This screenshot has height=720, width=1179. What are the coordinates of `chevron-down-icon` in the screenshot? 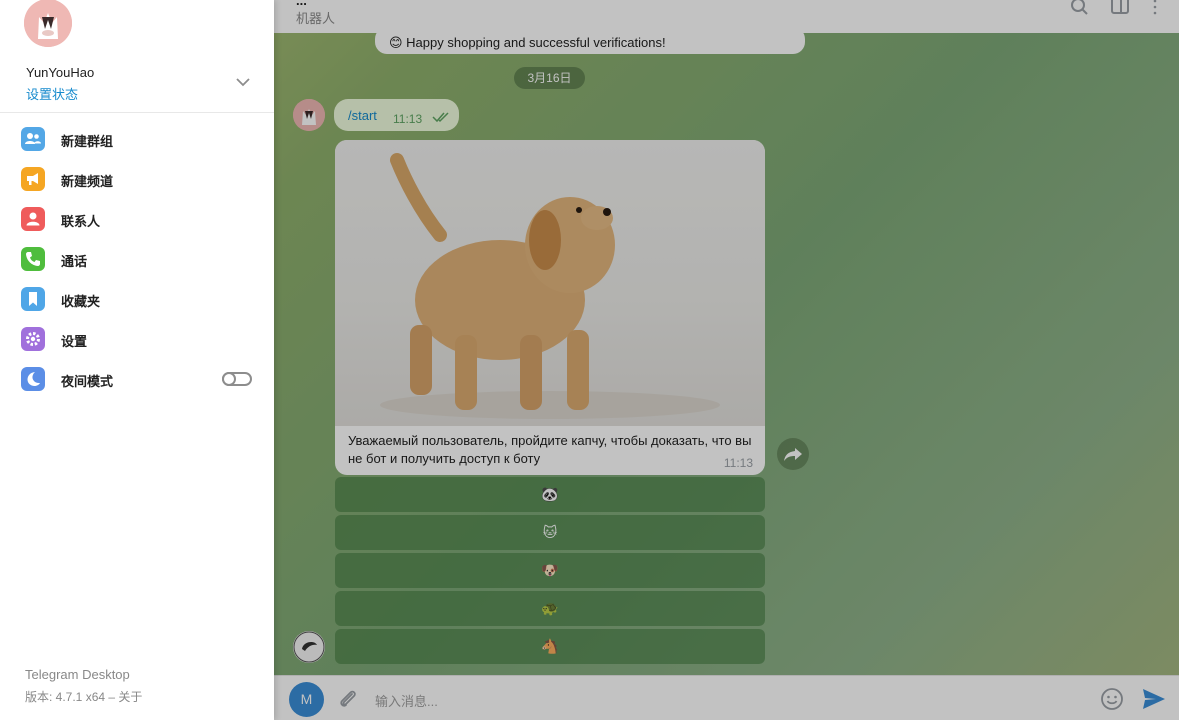 It's located at (243, 82).